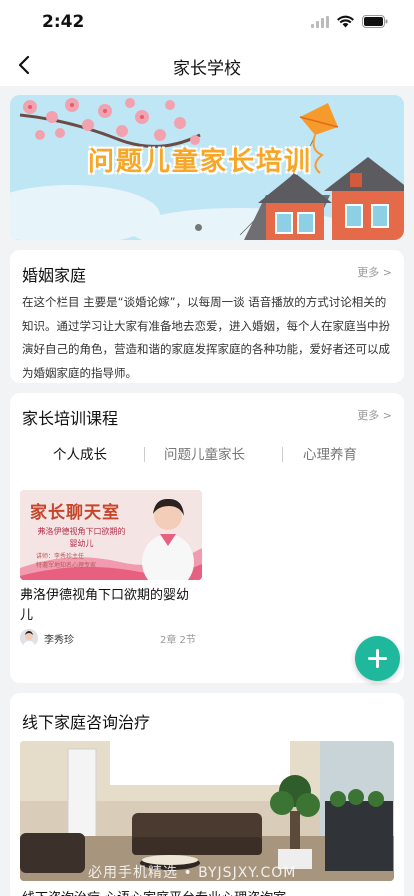 The image size is (414, 896). Describe the element at coordinates (330, 453) in the screenshot. I see `tab-psychological-parenting: 心理养育` at that location.